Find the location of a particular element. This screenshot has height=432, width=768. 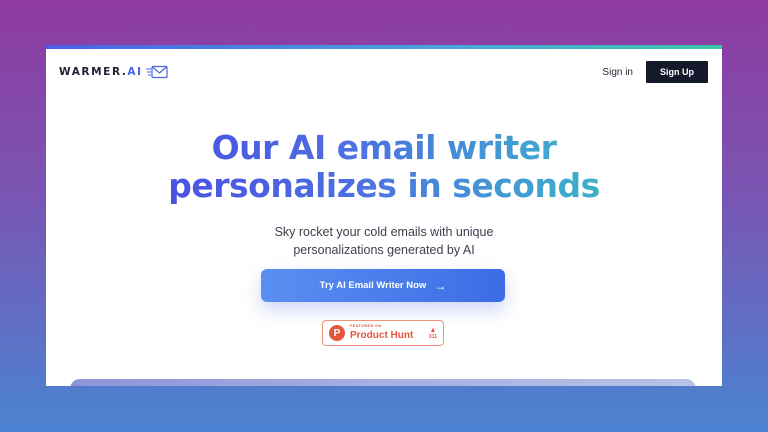

try-ai-email-writer-button: Try AI Email Writer Now → is located at coordinates (383, 285).